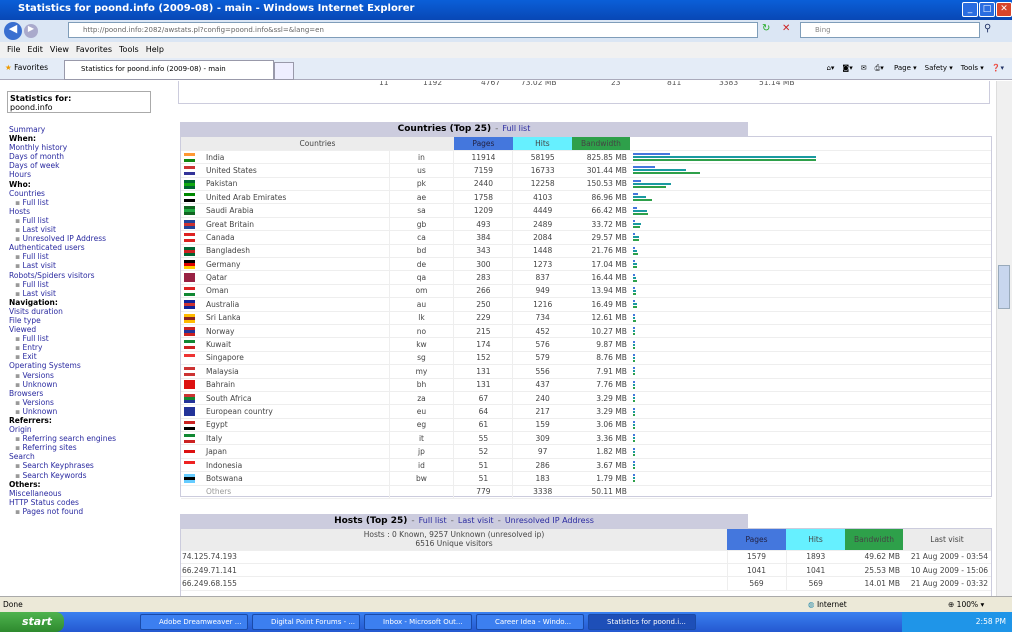 The height and width of the screenshot is (632, 1012). I want to click on sidebar-link: Search Keywords, so click(89, 475).